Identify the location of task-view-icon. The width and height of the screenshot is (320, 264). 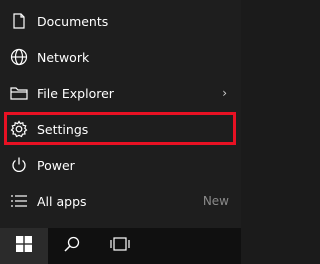
(120, 246).